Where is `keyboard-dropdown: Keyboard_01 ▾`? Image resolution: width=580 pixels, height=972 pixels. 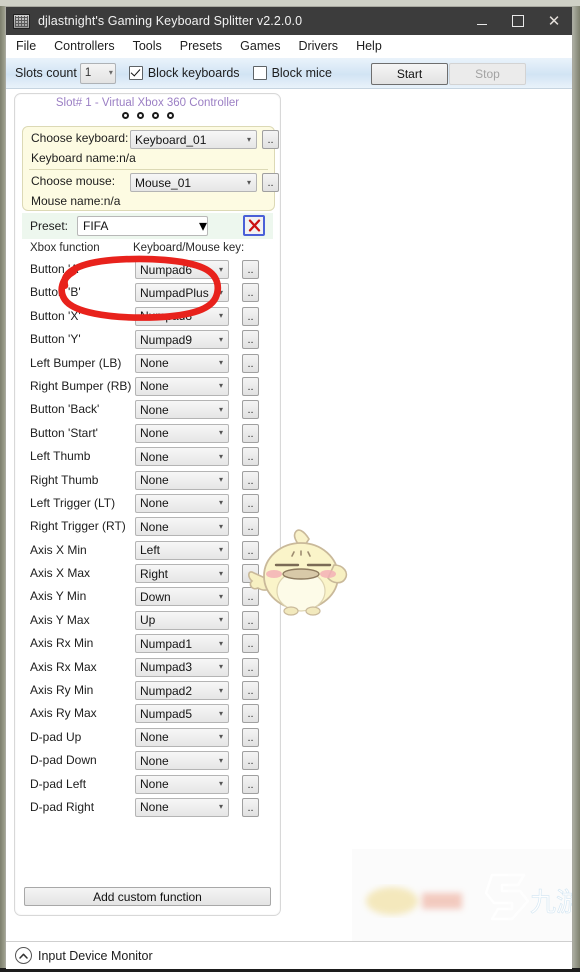
keyboard-dropdown: Keyboard_01 ▾ is located at coordinates (193, 139).